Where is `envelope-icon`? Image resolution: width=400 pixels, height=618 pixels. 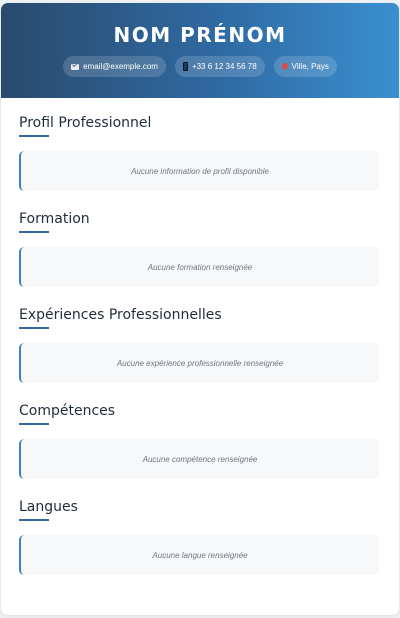
envelope-icon is located at coordinates (75, 66).